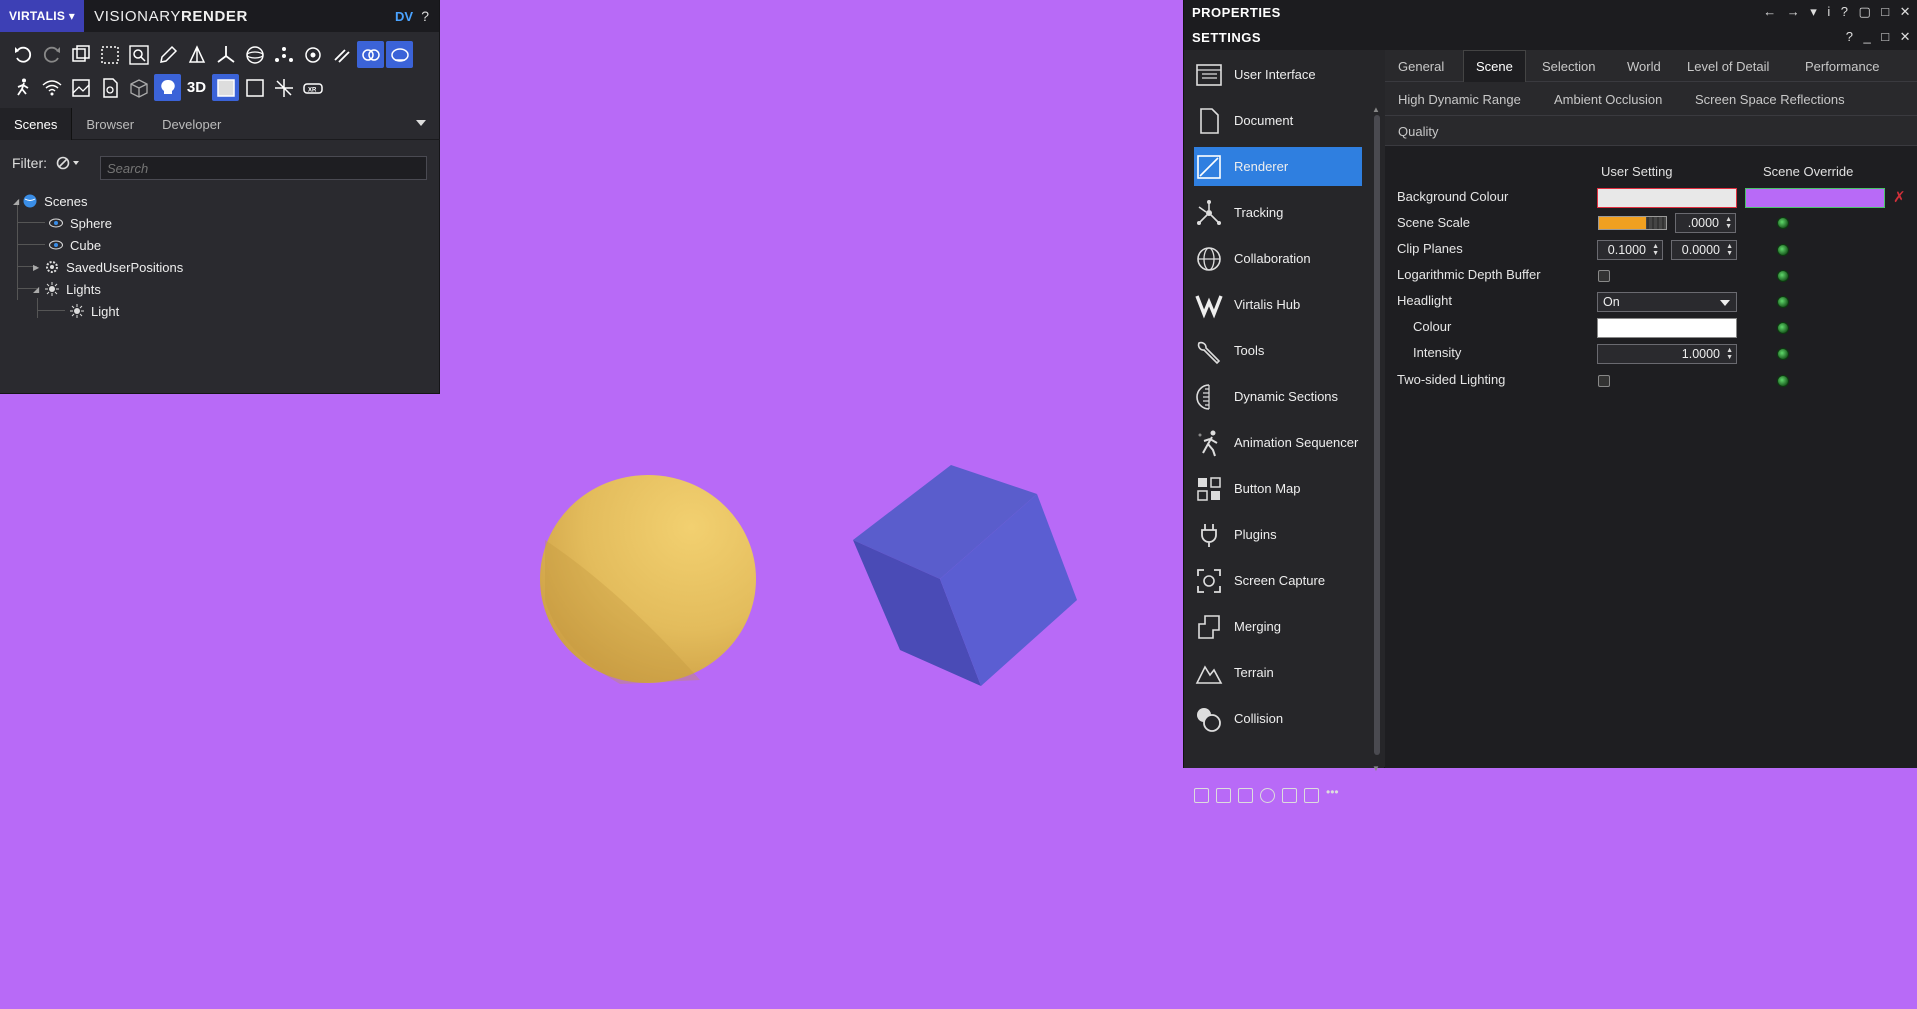 The width and height of the screenshot is (1917, 1009). I want to click on search-input, so click(263, 168).